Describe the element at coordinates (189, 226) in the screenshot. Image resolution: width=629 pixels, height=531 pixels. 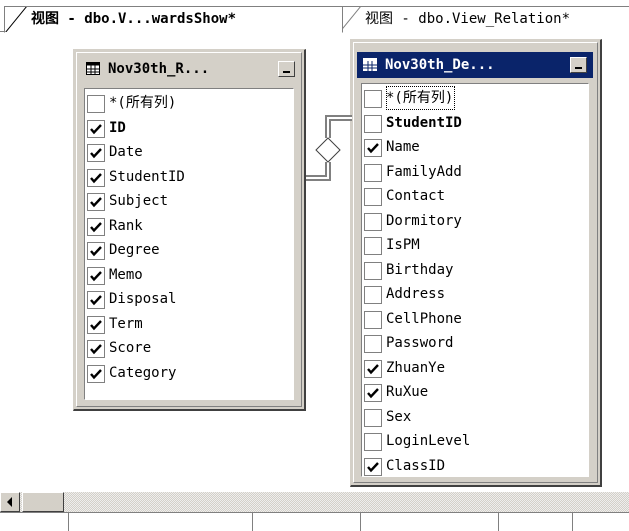
I see `column-row: Rank` at that location.